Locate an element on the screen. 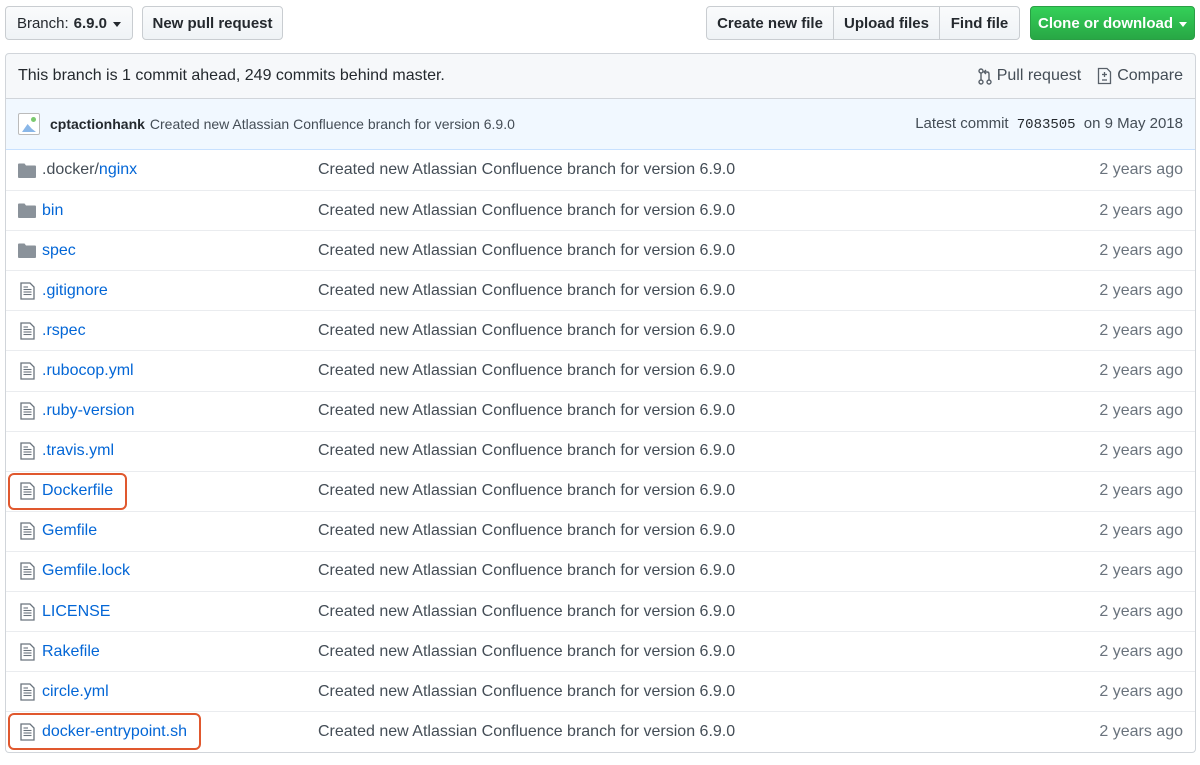  file-name: nginx is located at coordinates (118, 170).